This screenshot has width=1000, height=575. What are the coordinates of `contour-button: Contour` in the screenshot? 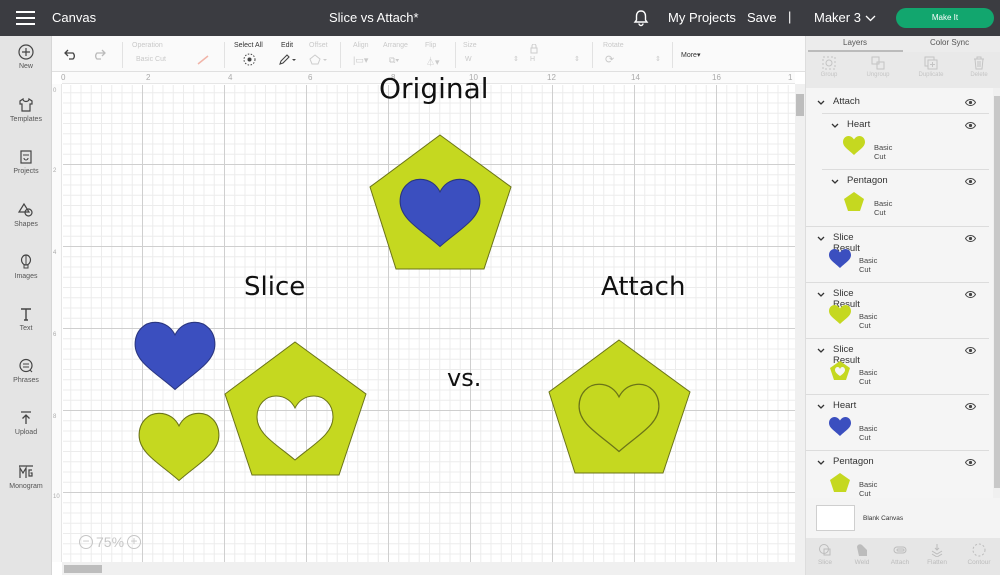 It's located at (979, 554).